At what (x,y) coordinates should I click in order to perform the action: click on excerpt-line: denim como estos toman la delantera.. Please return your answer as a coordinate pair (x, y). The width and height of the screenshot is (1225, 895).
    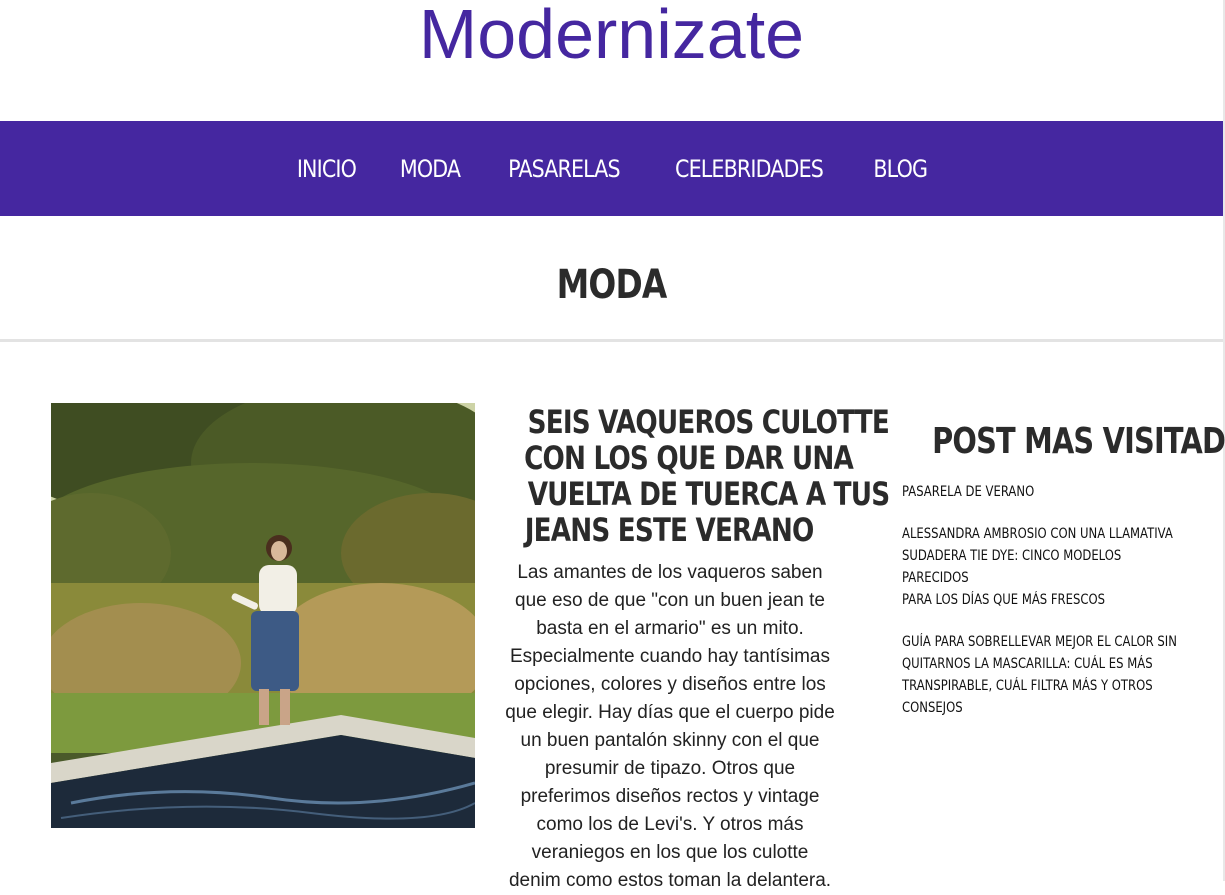
    Looking at the image, I should click on (670, 880).